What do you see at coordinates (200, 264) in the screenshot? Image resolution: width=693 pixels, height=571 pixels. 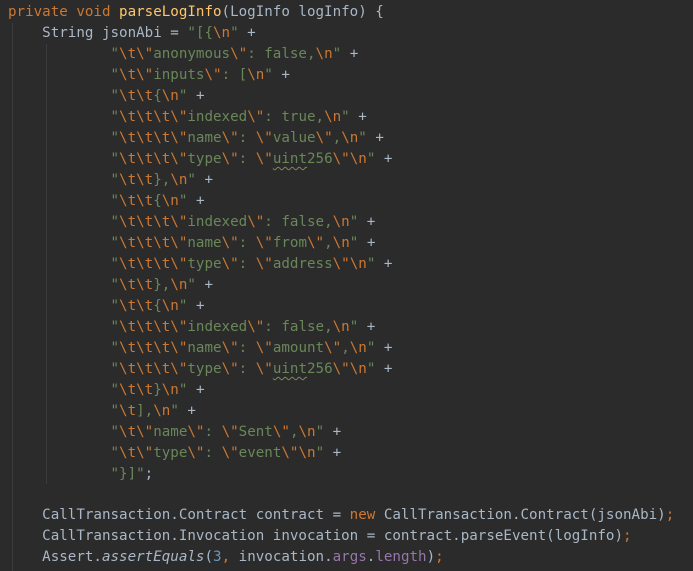 I see `code-line: "\t\t\t\"type\": \"address\"\n" +` at bounding box center [200, 264].